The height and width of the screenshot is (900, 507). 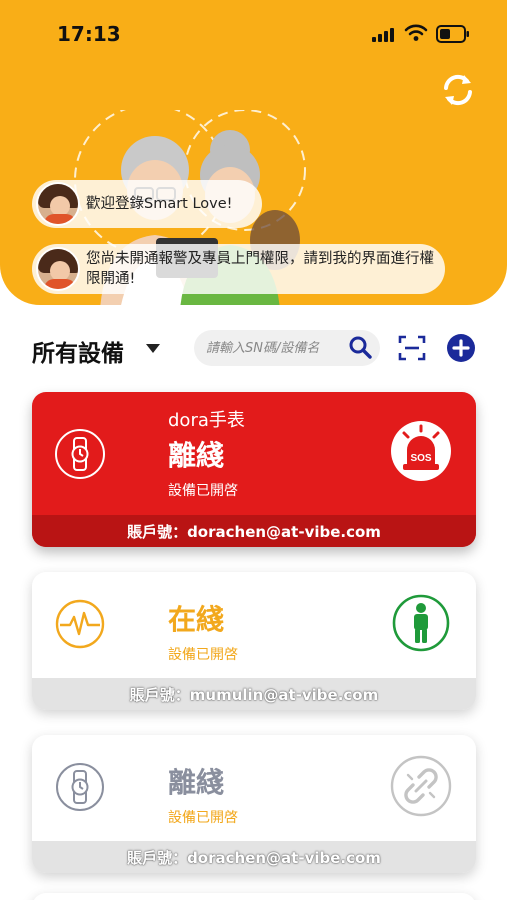 I want to click on status-time: 17:13, so click(x=89, y=34).